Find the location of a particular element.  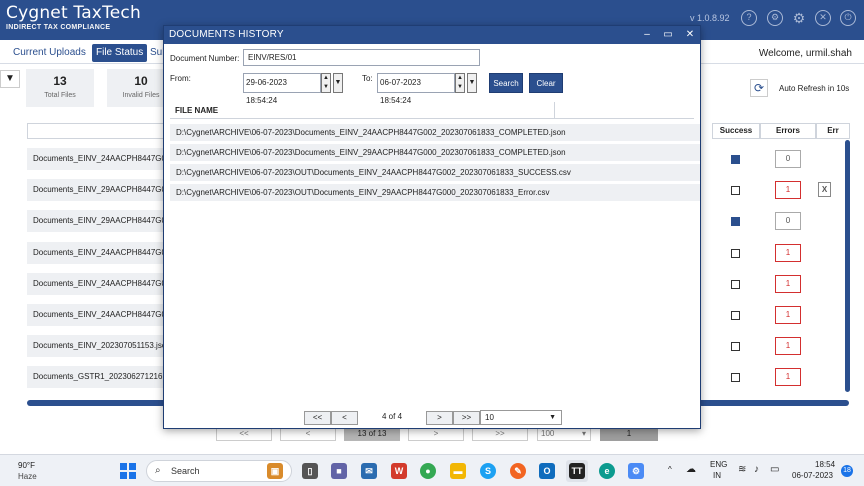

clock-date: 06-07-2023 is located at coordinates (812, 475).